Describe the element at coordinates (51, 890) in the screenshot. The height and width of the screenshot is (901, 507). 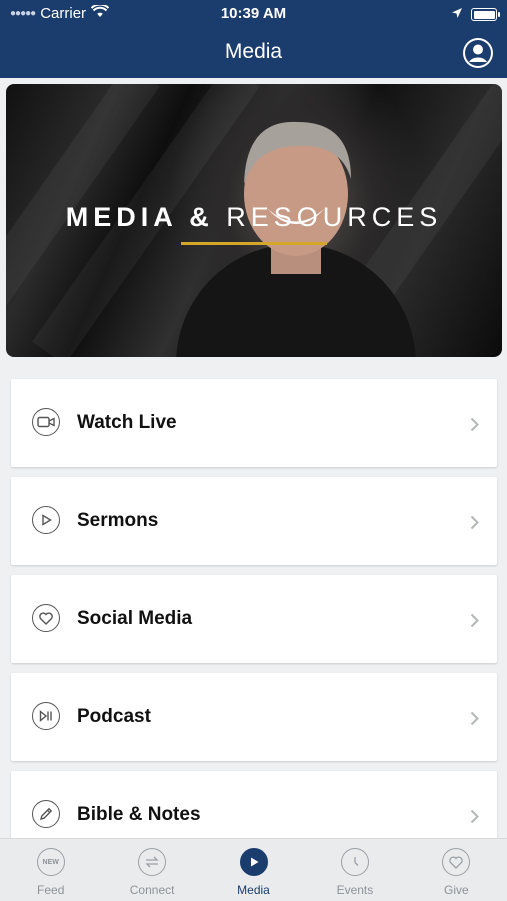
I see `tab-label: Feed` at that location.